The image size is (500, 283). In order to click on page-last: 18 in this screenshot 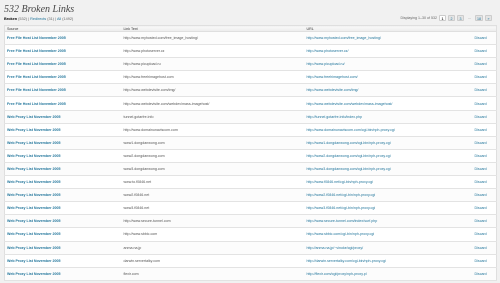, I will do `click(479, 18)`.